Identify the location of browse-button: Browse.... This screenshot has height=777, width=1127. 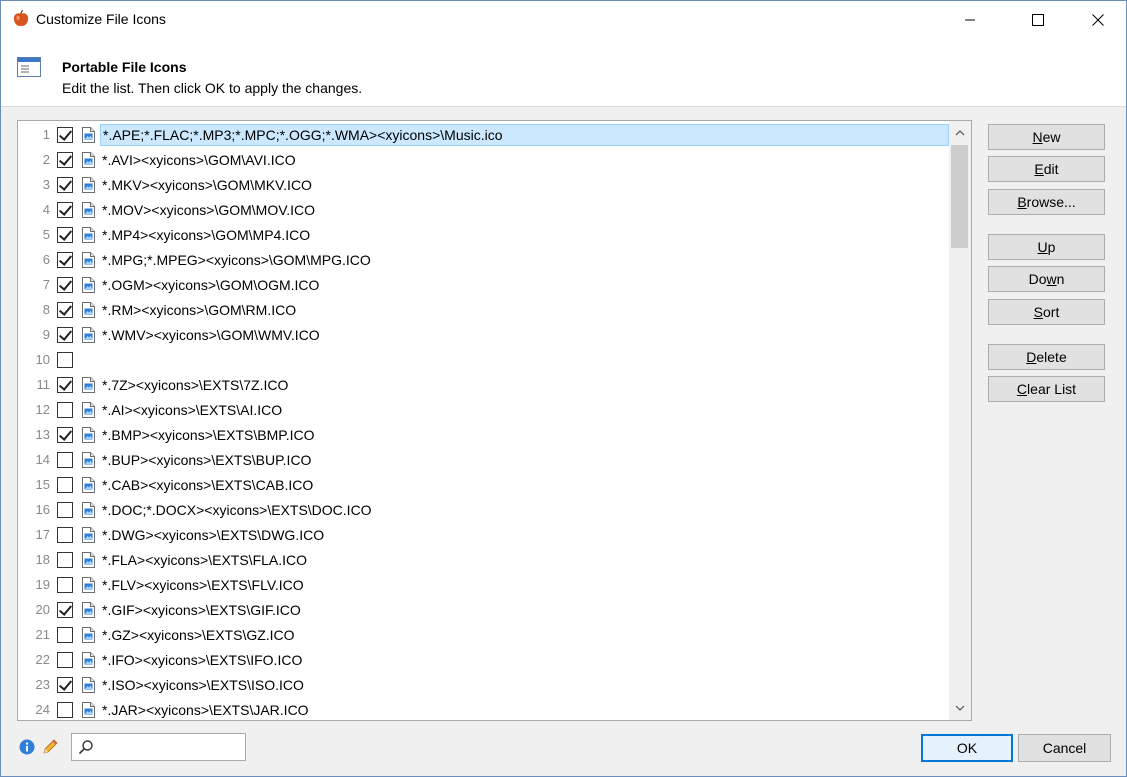
(1046, 202).